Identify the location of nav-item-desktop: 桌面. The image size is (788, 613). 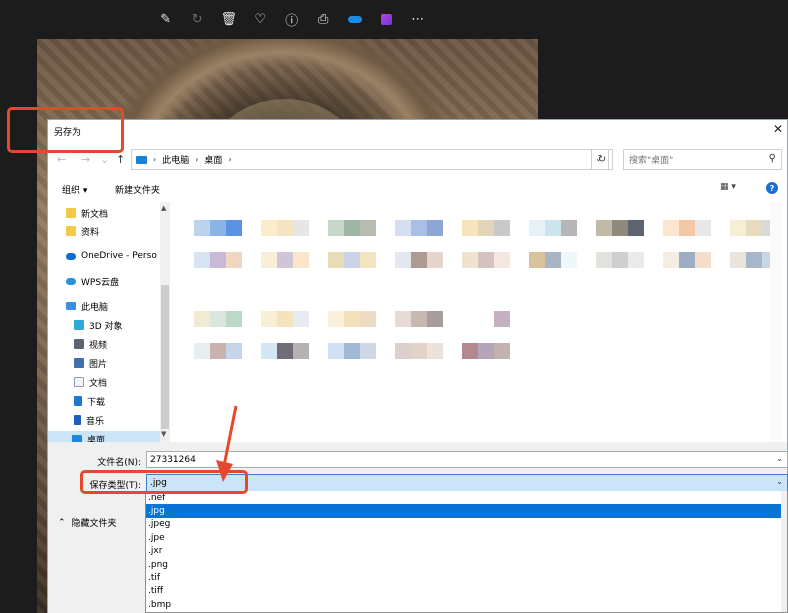
(104, 436).